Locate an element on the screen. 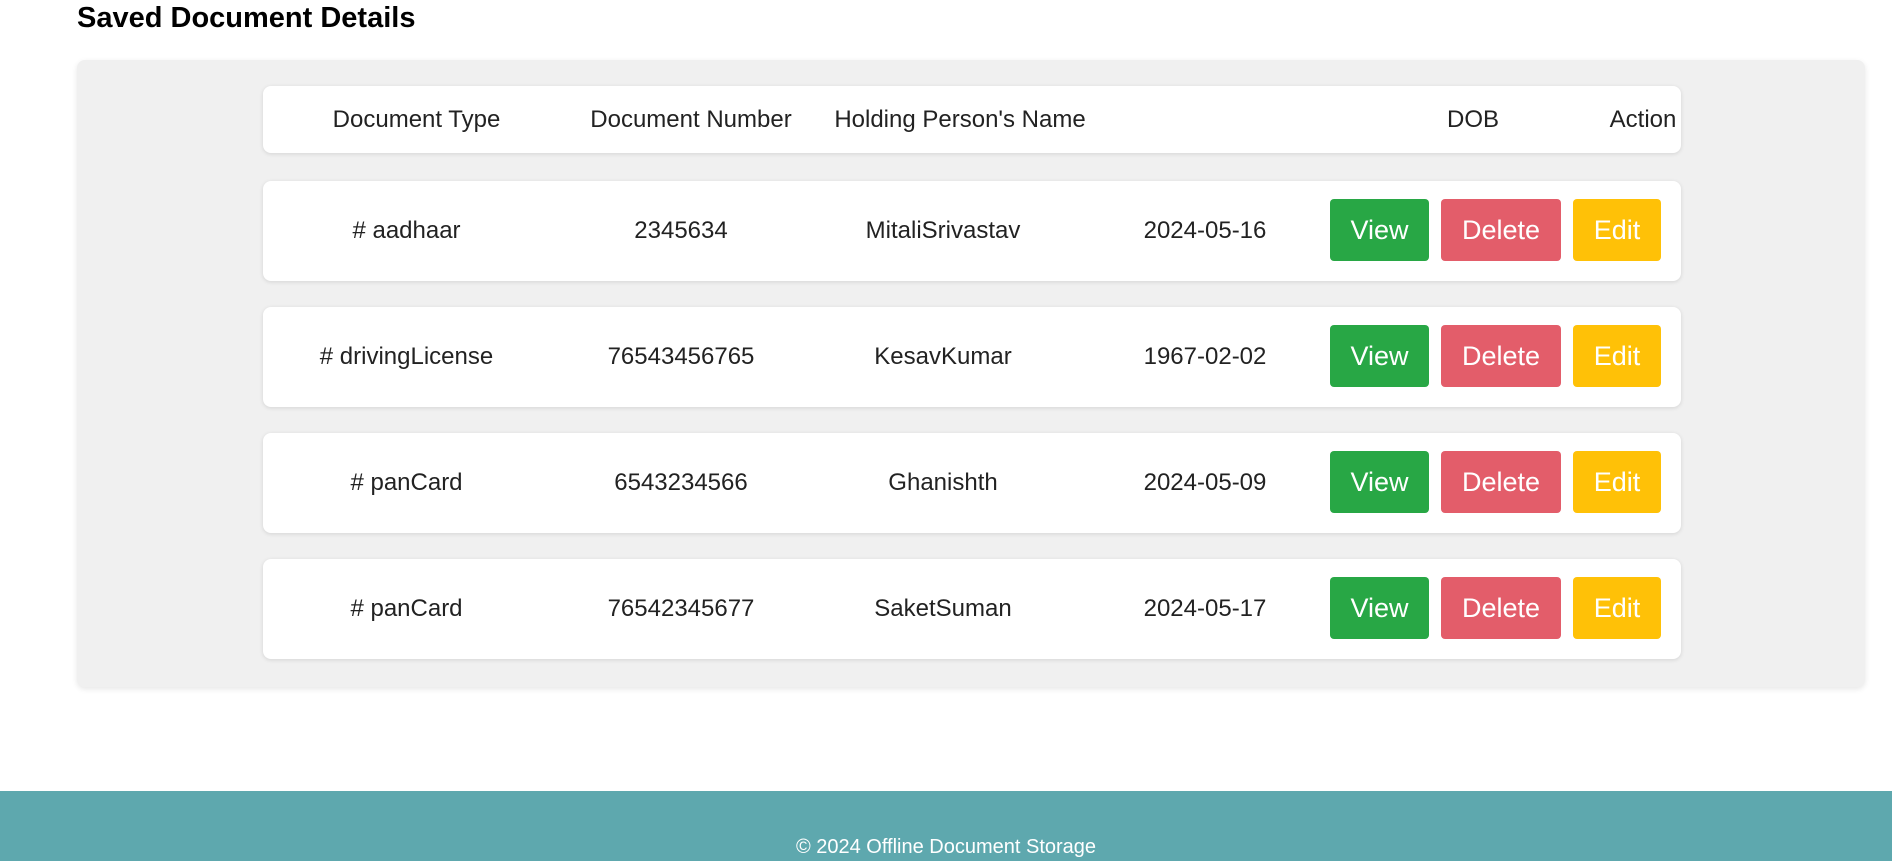  cell-document-number: 76543456765 is located at coordinates (681, 356).